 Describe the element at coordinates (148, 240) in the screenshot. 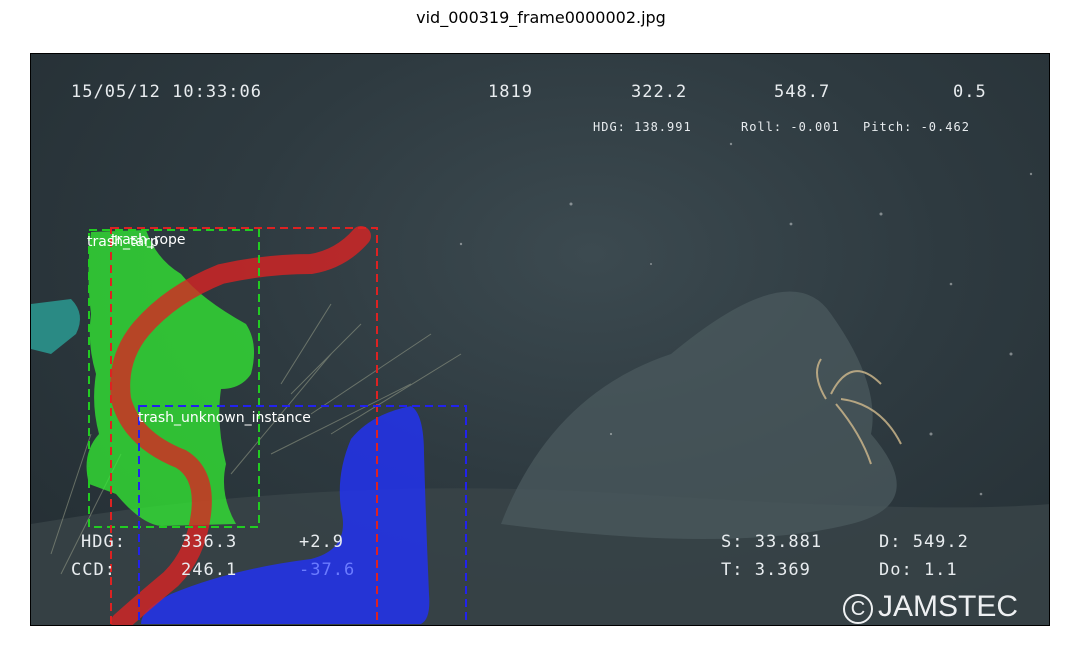

I see `detection-label-rope: trash_rope` at that location.